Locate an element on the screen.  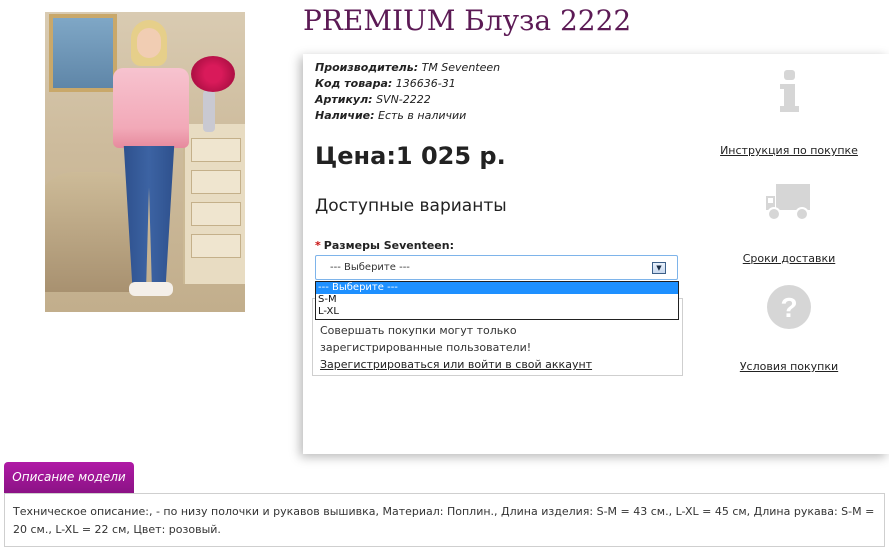
article-value: SVN-2222 is located at coordinates (403, 99).